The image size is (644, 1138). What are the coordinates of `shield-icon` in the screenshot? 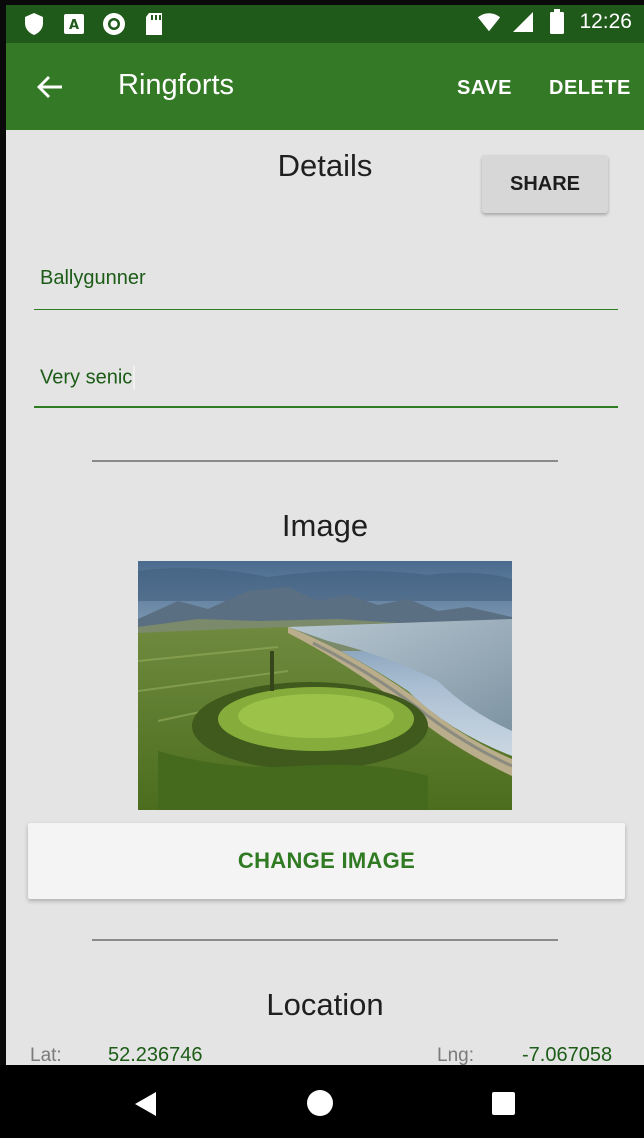 It's located at (34, 24).